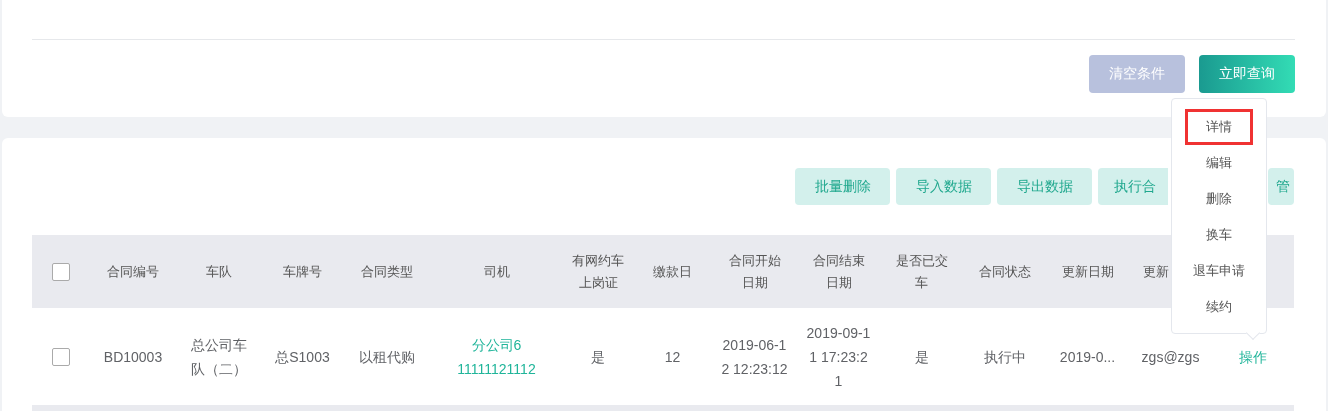  I want to click on column-header: 车队, so click(219, 271).